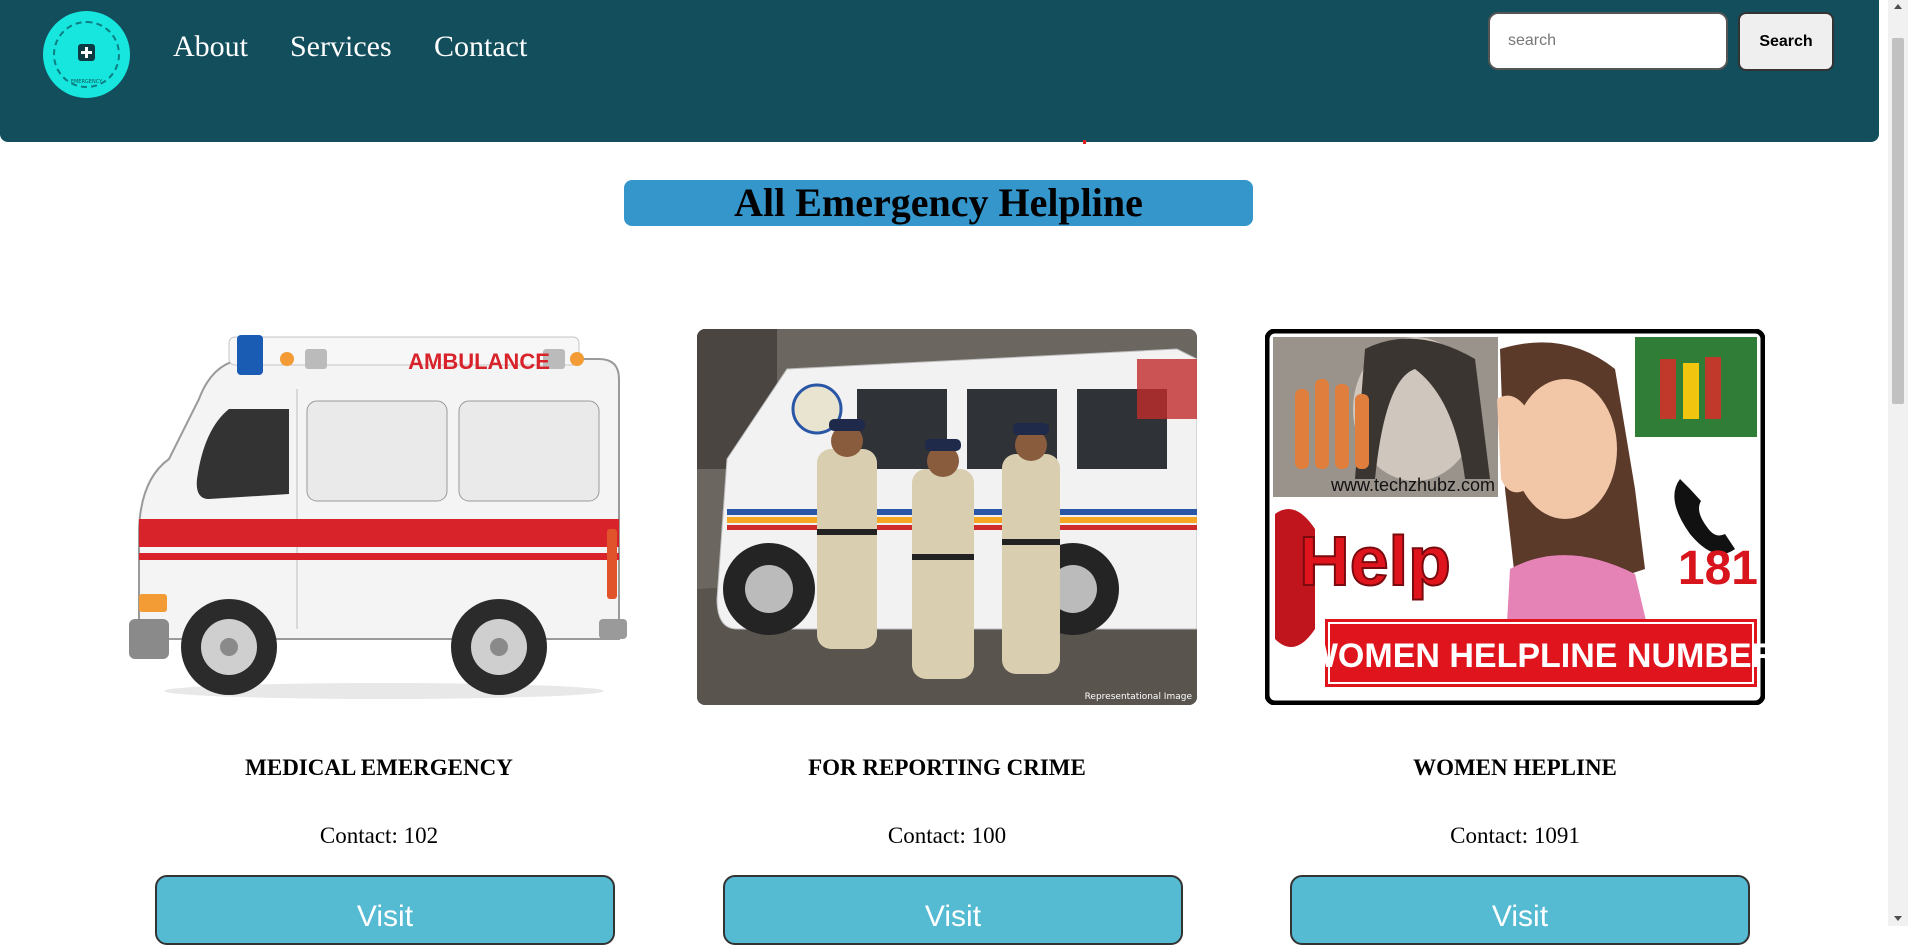  Describe the element at coordinates (1718, 568) in the screenshot. I see `helpline-number: 181` at that location.